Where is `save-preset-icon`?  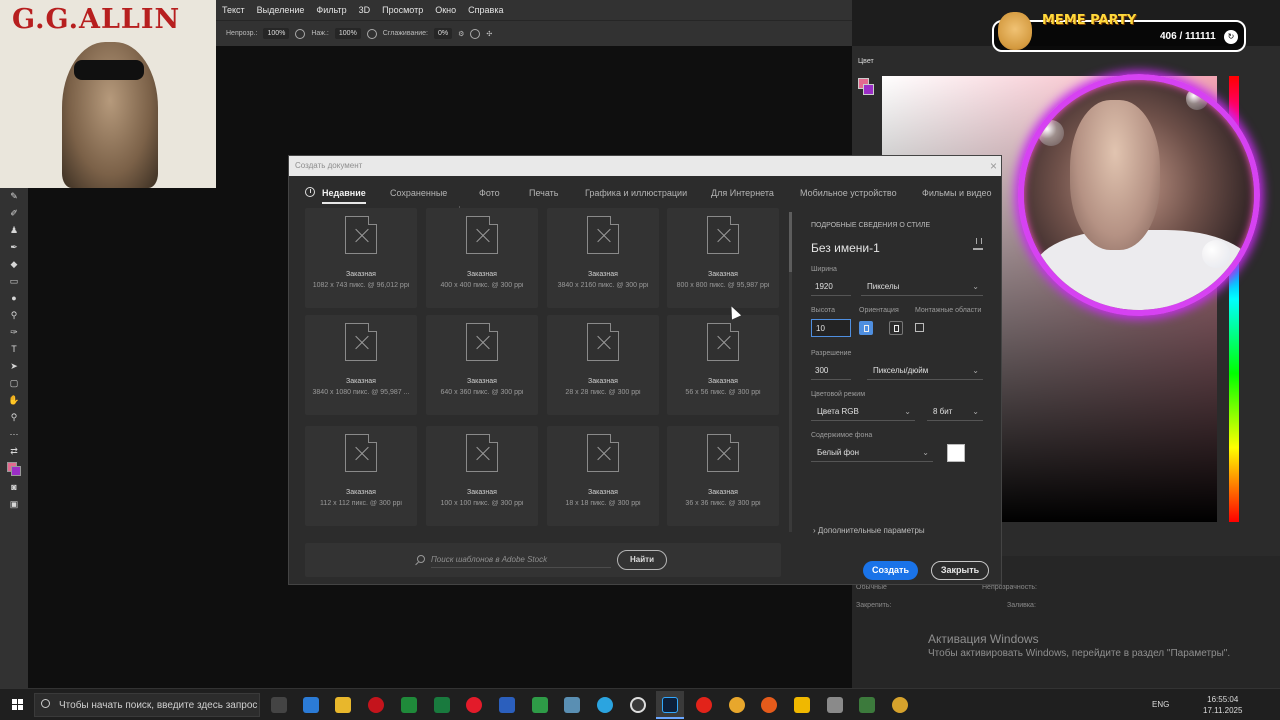
save-preset-icon is located at coordinates (978, 244).